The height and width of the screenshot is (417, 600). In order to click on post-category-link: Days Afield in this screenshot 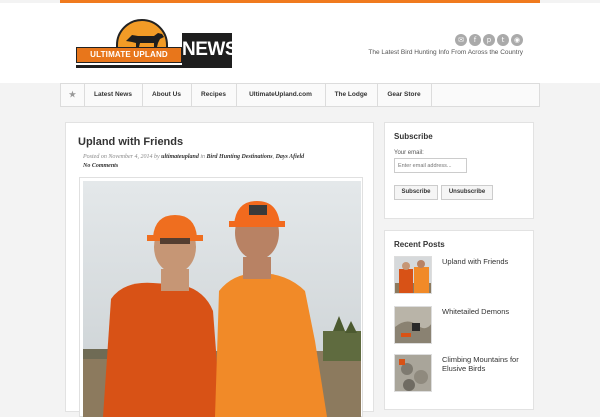, I will do `click(290, 157)`.